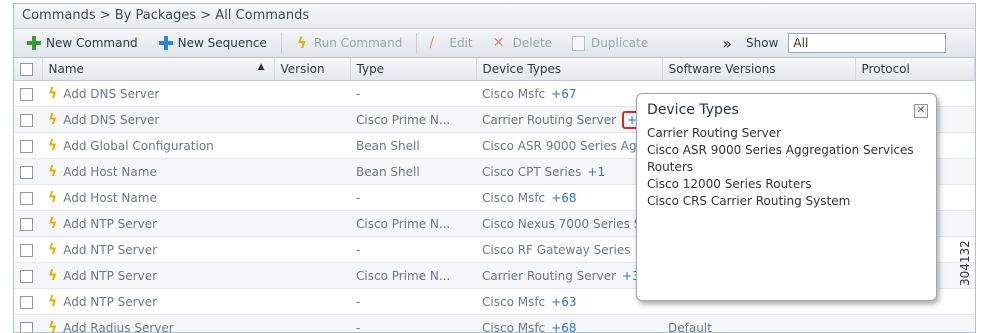 The height and width of the screenshot is (333, 986). Describe the element at coordinates (762, 43) in the screenshot. I see `show-filter-label: Show` at that location.